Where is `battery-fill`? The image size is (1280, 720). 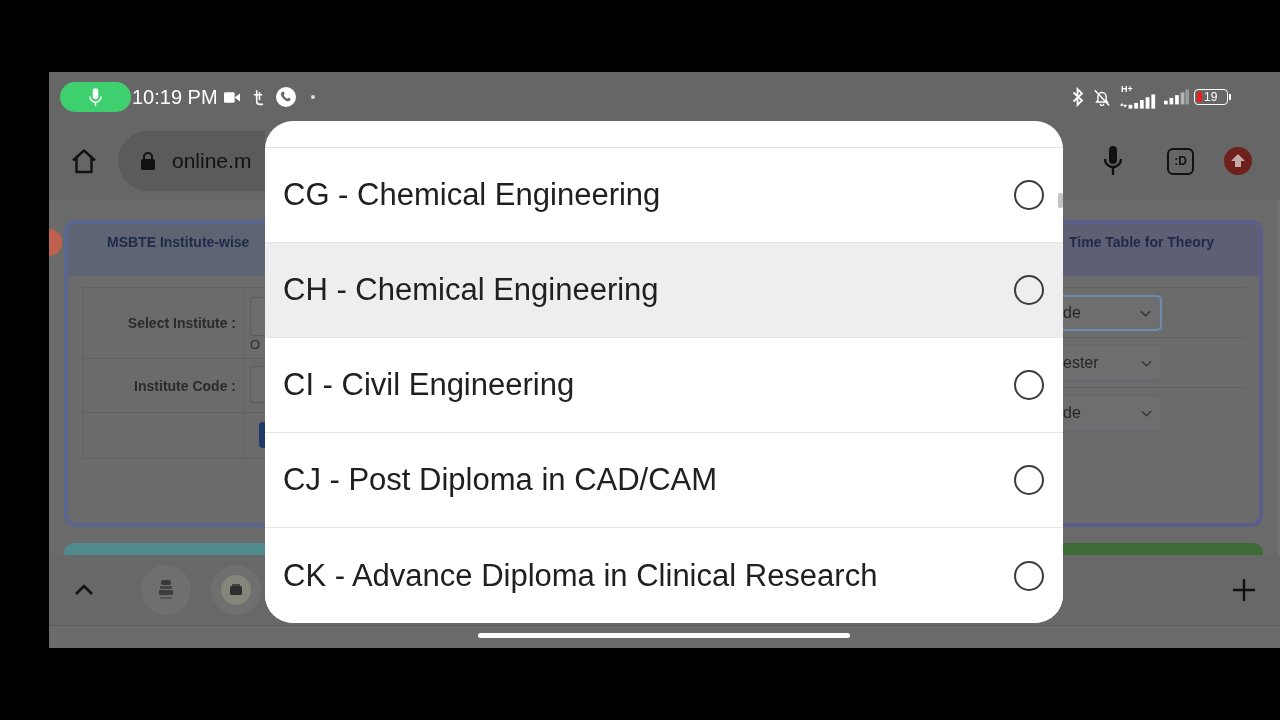 battery-fill is located at coordinates (1199, 97).